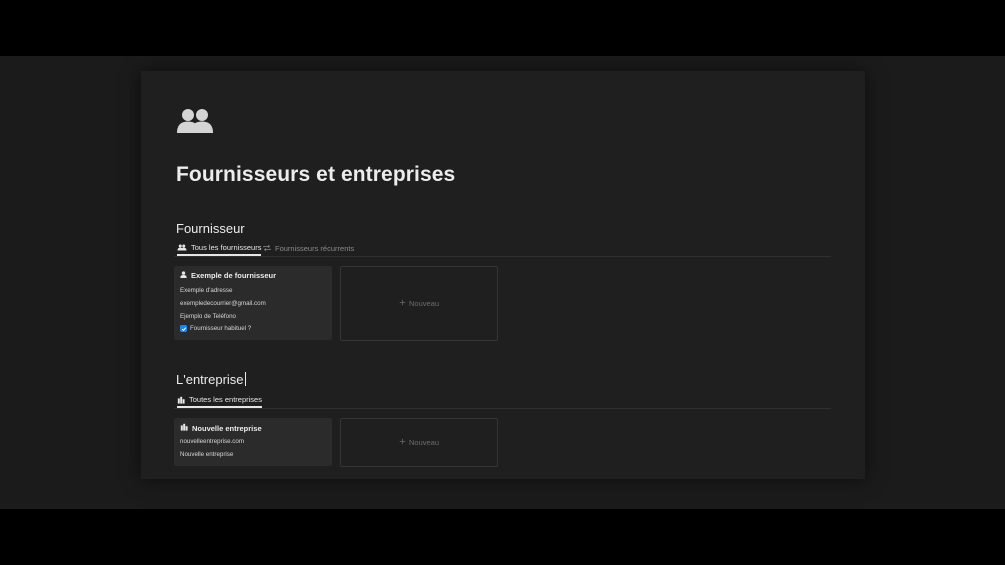 The image size is (1005, 565). Describe the element at coordinates (212, 441) in the screenshot. I see `website-value: nouvelleentreprise.com` at that location.